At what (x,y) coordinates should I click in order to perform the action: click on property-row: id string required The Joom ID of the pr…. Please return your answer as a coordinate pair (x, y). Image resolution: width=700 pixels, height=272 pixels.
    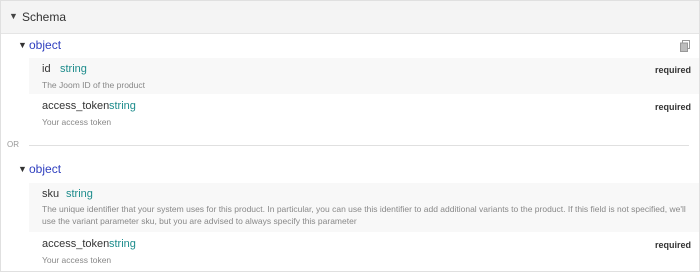
    Looking at the image, I should click on (364, 76).